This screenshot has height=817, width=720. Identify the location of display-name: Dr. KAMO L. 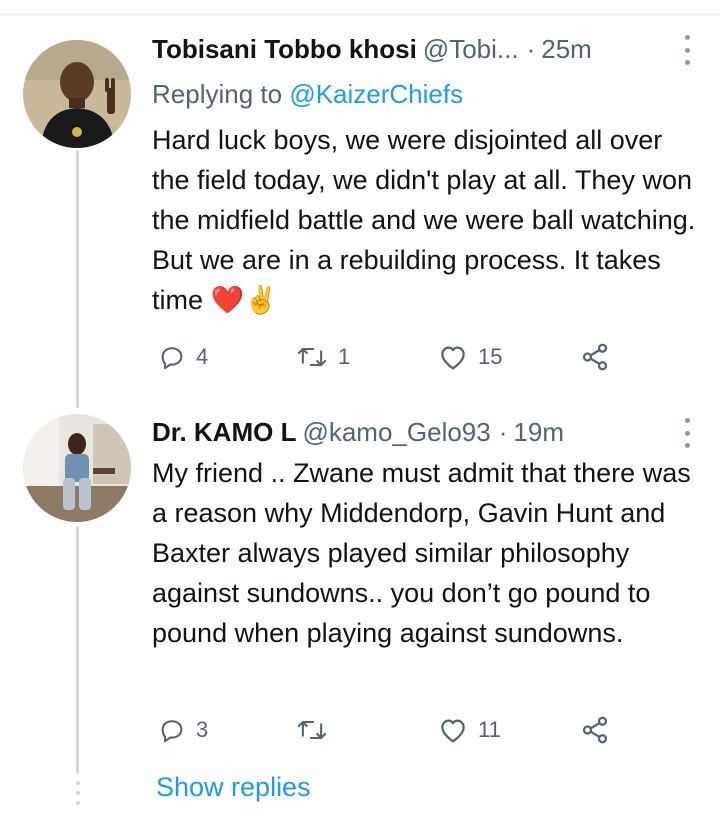
(224, 432).